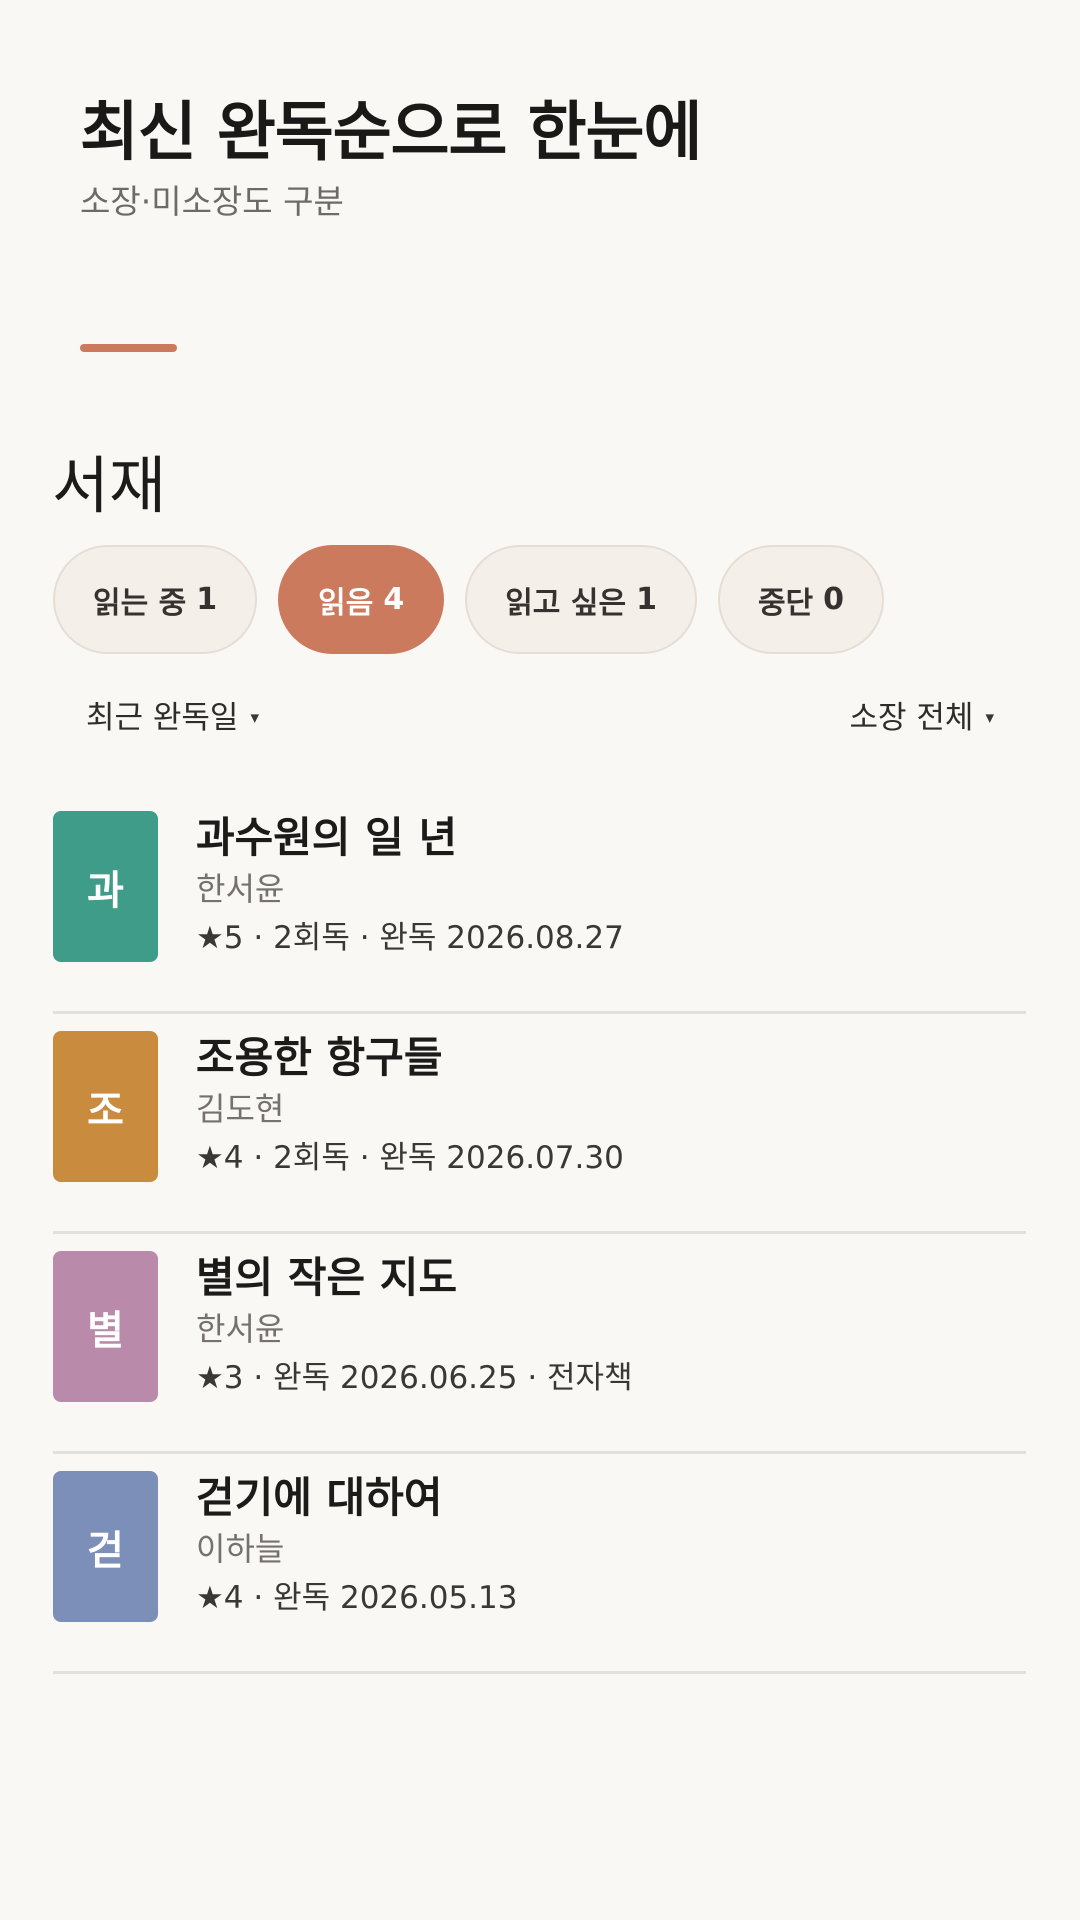  I want to click on ownership-label: 소장 전체, so click(911, 718).